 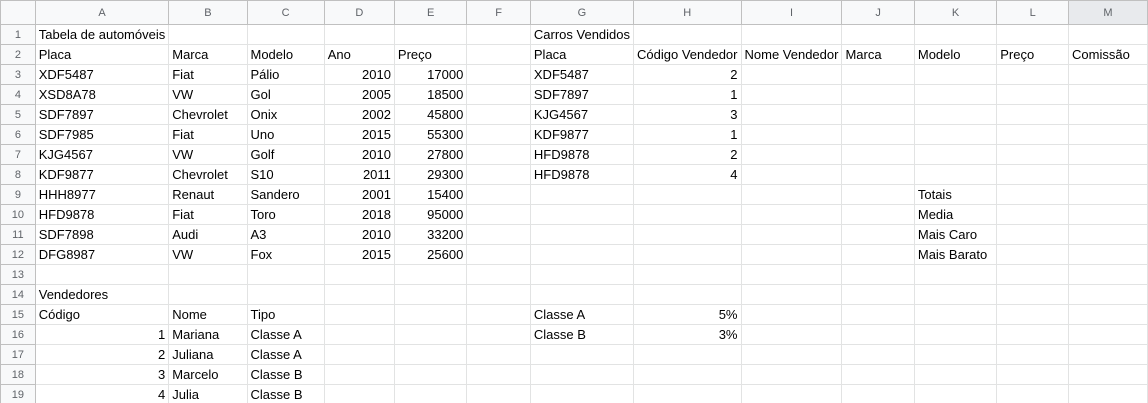 What do you see at coordinates (1108, 294) in the screenshot?
I see `cell-m14` at bounding box center [1108, 294].